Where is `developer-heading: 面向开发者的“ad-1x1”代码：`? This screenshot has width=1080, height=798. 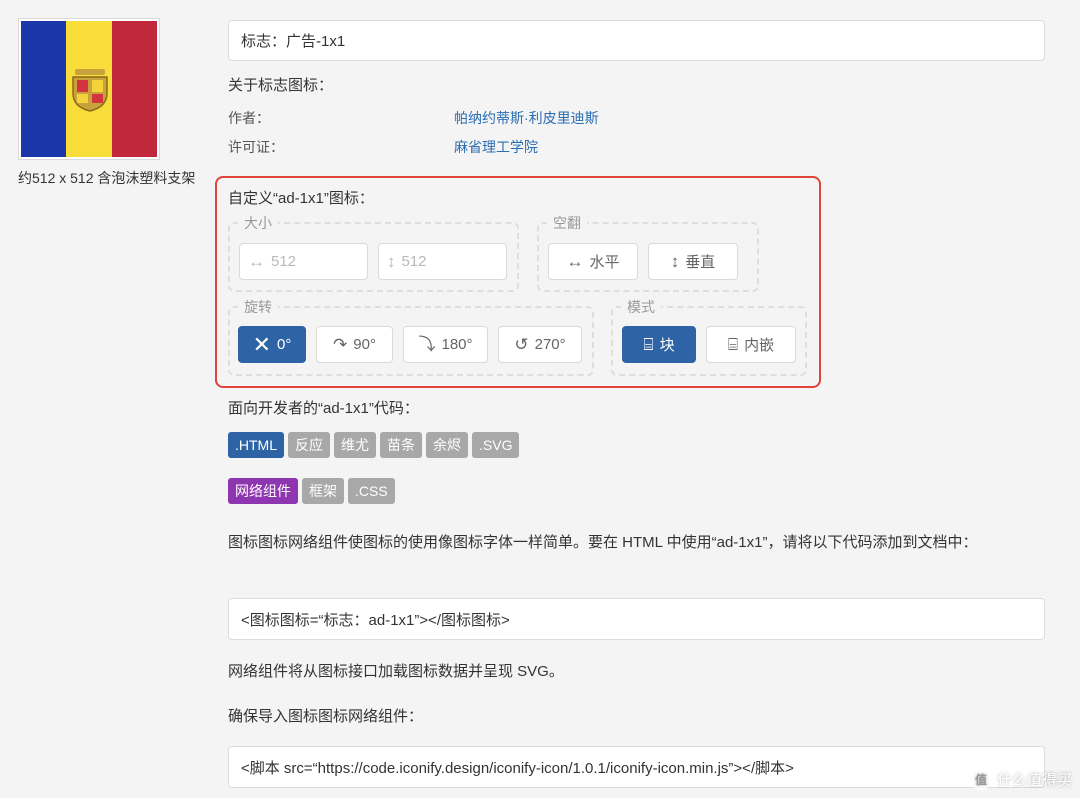 developer-heading: 面向开发者的“ad-1x1”代码： is located at coordinates (323, 408).